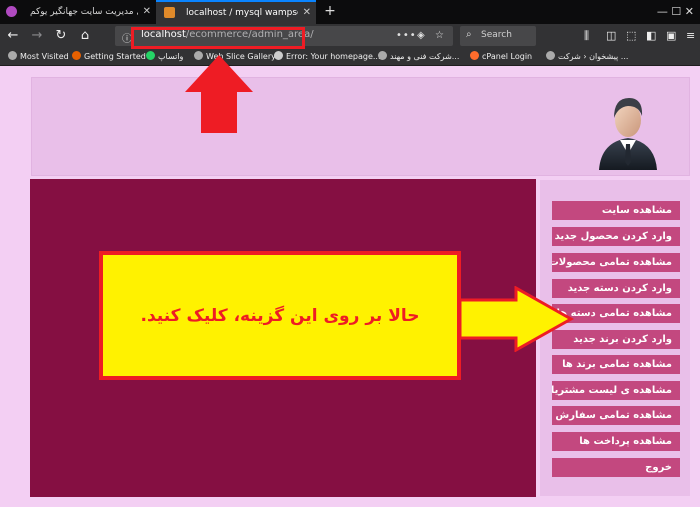 The image size is (700, 507). I want to click on page-actions-icon: •••, so click(406, 35).